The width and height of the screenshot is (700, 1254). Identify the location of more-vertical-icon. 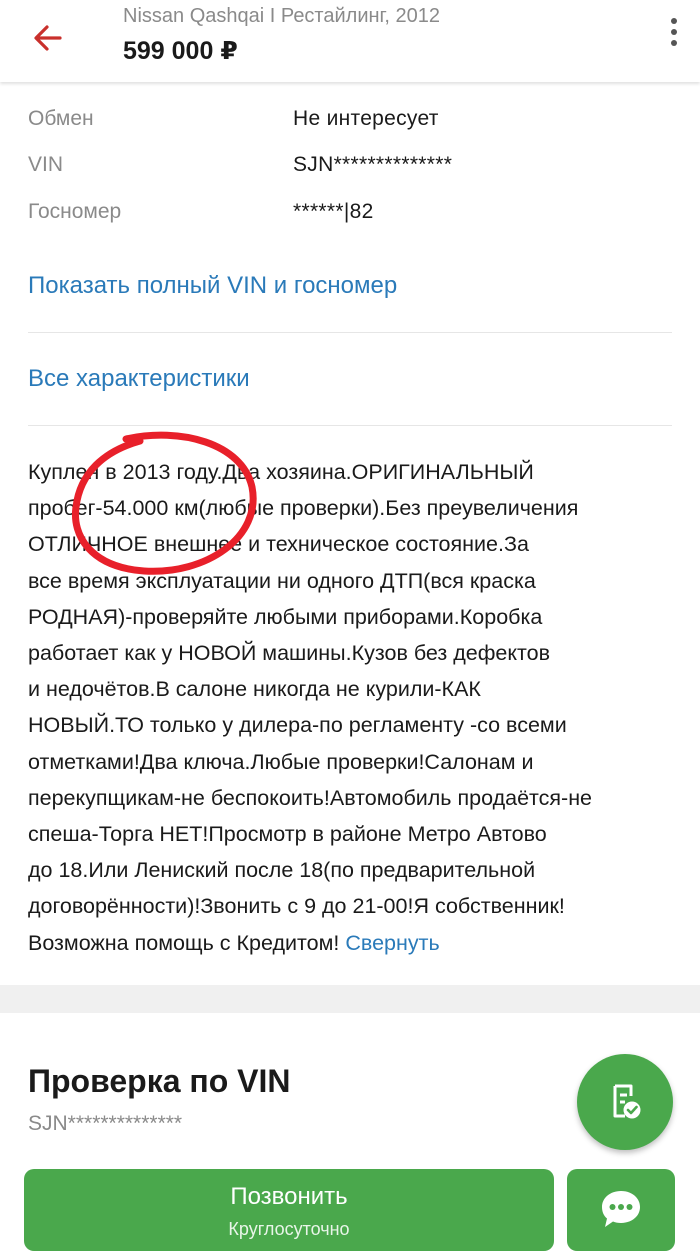
(674, 35).